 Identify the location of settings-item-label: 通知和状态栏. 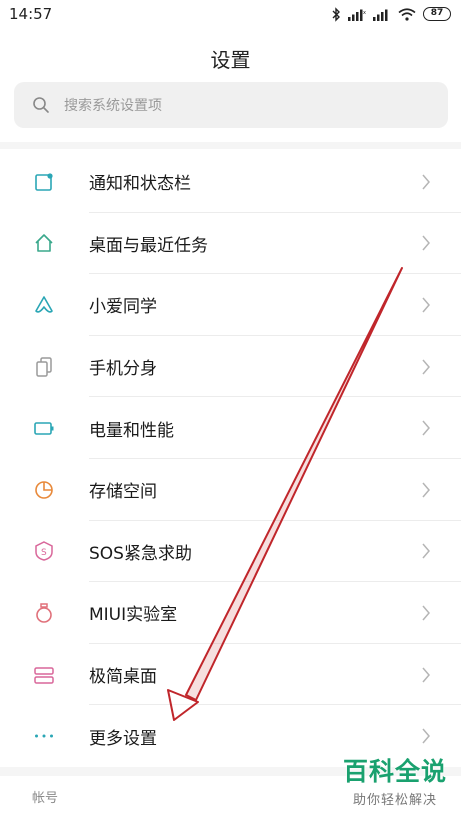
(140, 184).